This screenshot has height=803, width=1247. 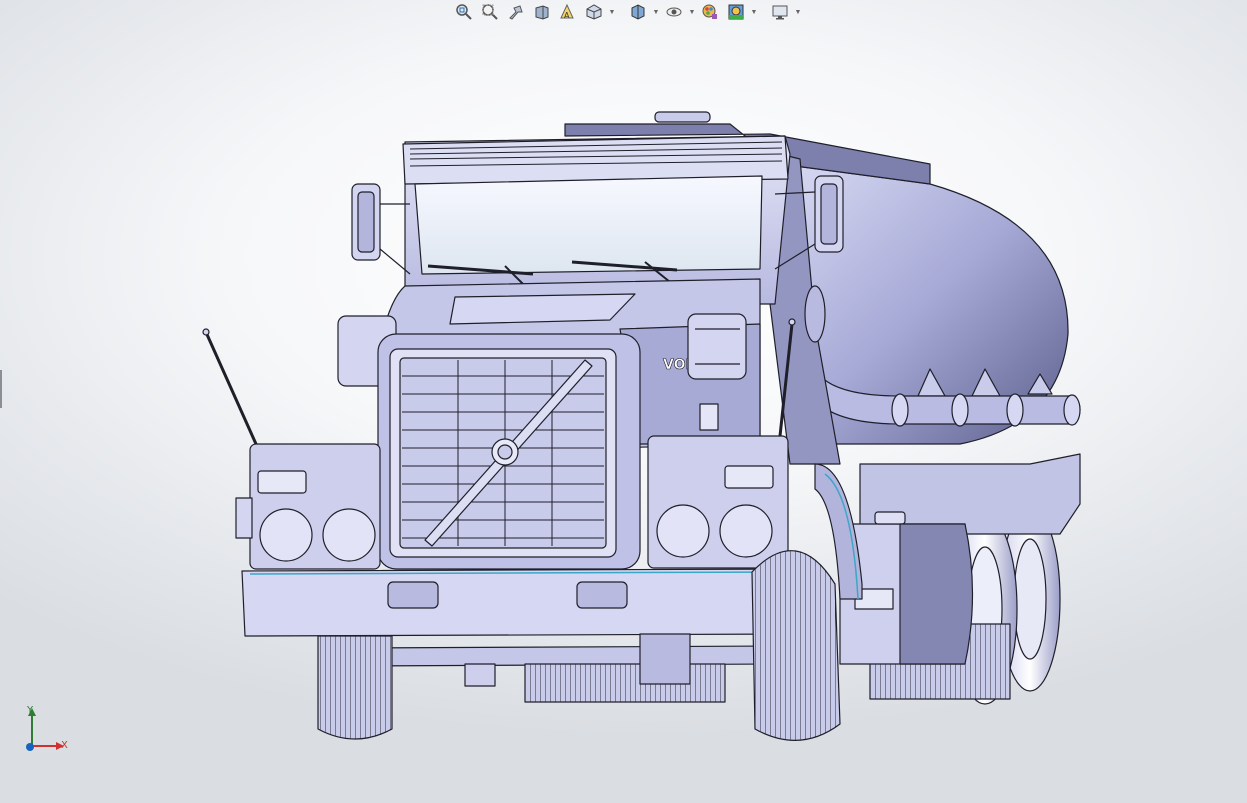 What do you see at coordinates (674, 12) in the screenshot?
I see `hide-show-items-icon` at bounding box center [674, 12].